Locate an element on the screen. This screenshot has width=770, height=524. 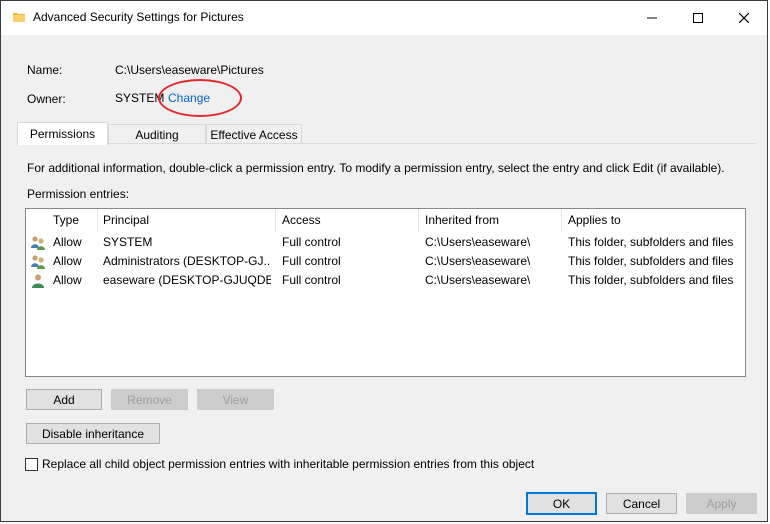
minimize-icon is located at coordinates (652, 18).